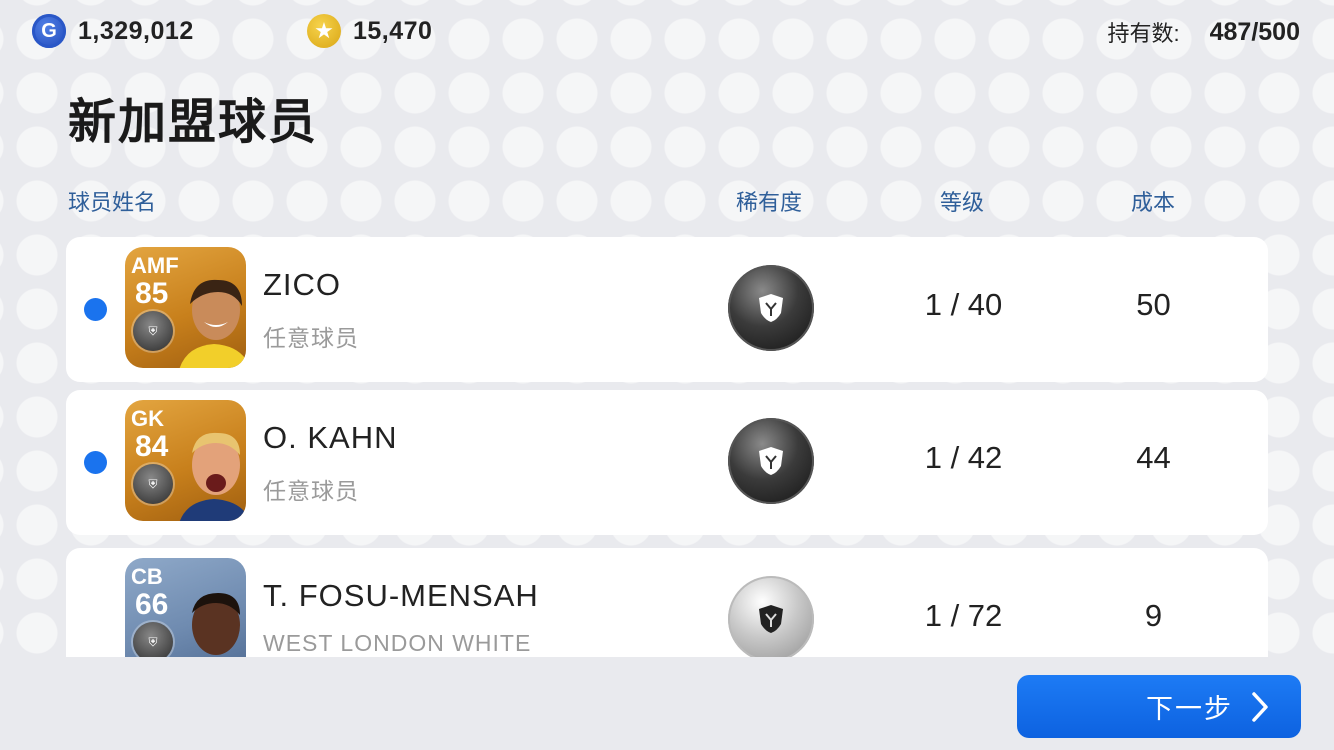  What do you see at coordinates (152, 604) in the screenshot?
I see `card-rating: 66` at bounding box center [152, 604].